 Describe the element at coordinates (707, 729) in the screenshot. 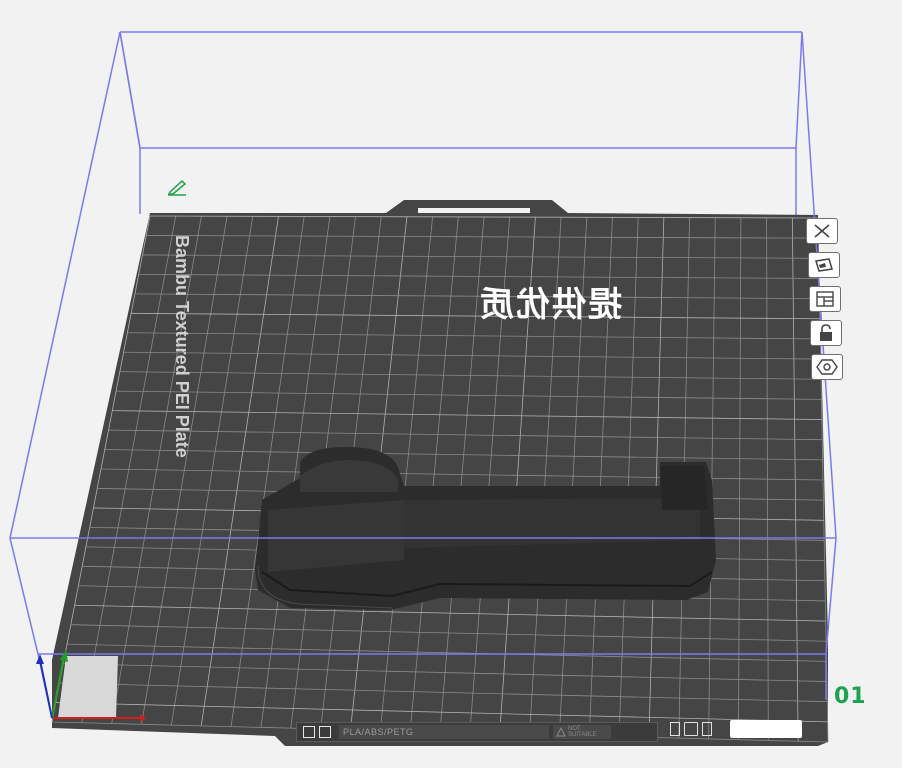

I see `delete-icon` at that location.